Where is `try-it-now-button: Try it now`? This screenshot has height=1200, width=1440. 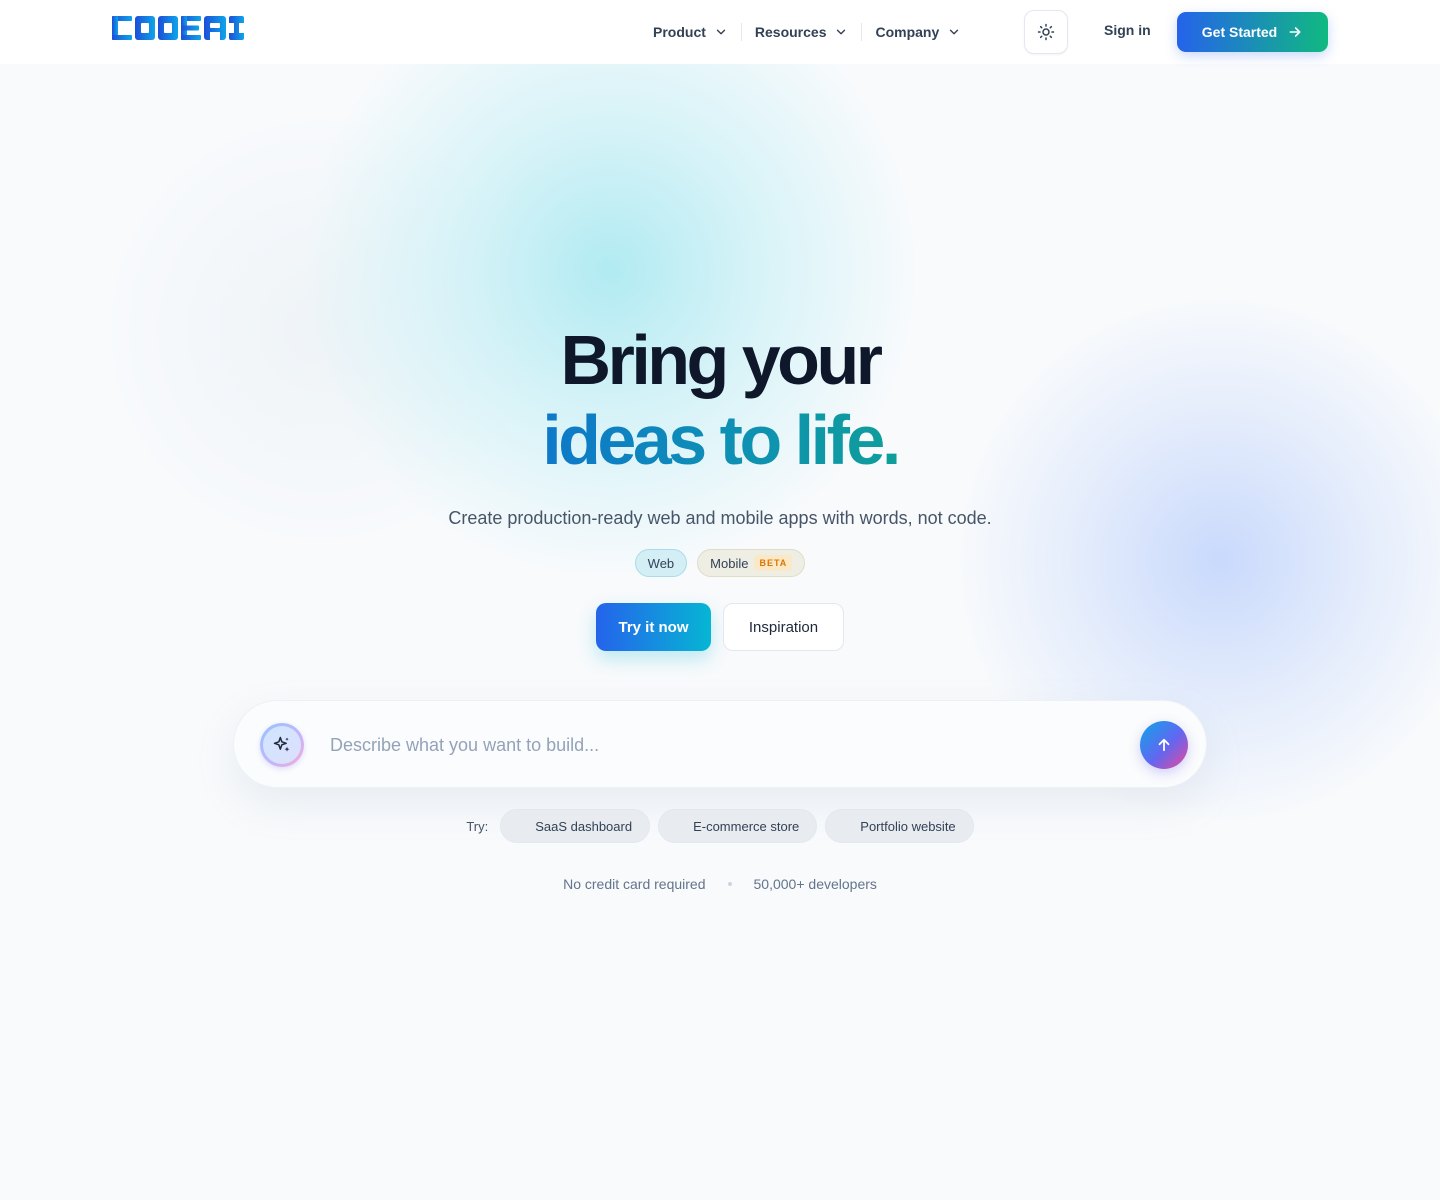
try-it-now-button: Try it now is located at coordinates (653, 627).